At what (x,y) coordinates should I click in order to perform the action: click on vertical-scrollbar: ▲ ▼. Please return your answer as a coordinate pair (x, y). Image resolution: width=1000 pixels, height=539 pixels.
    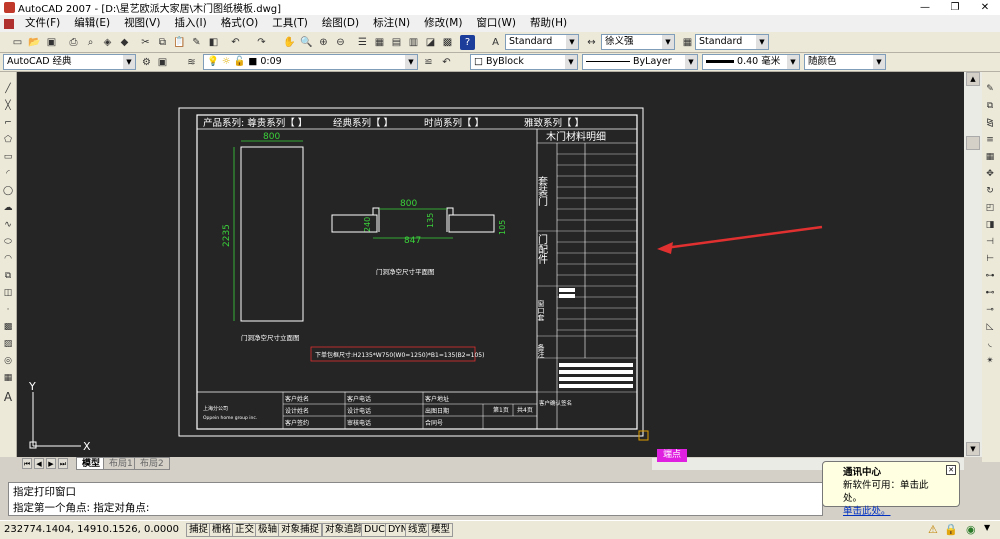
    Looking at the image, I should click on (973, 264).